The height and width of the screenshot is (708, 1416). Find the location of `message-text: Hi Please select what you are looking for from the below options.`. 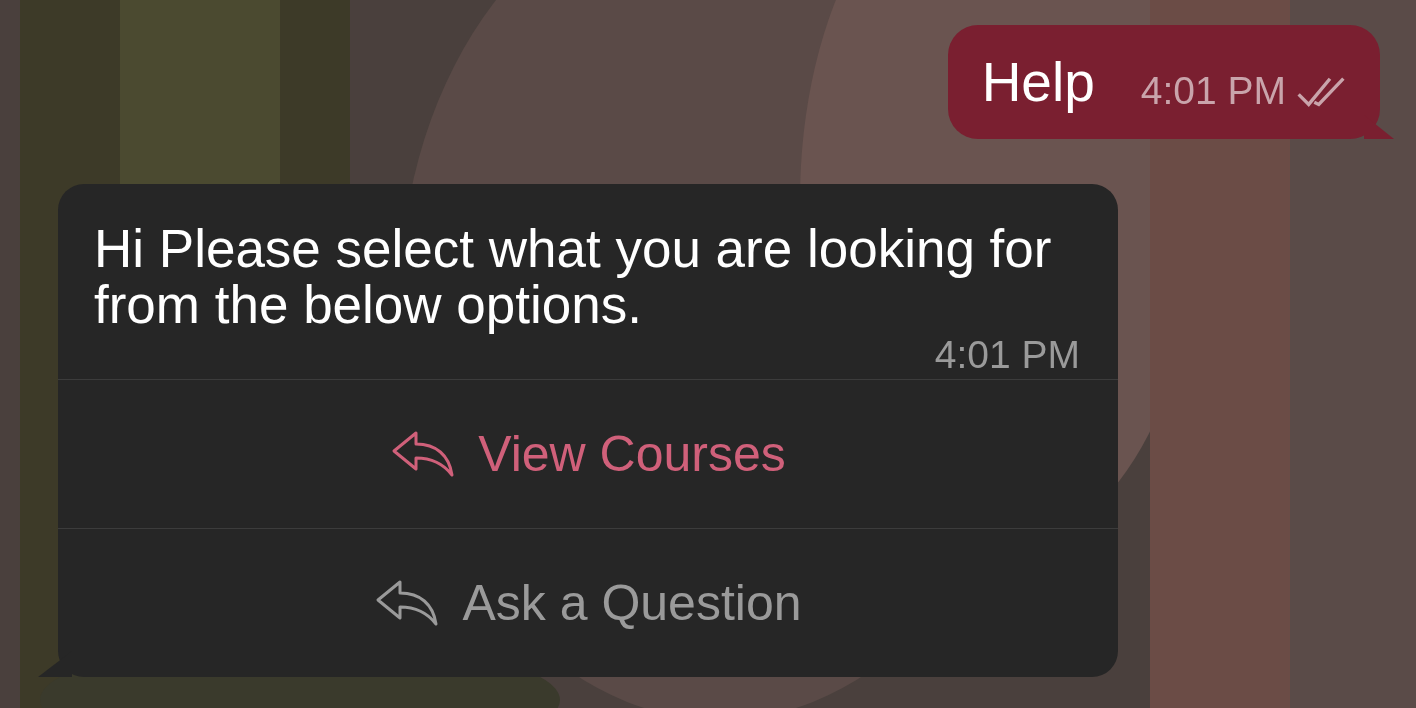

message-text: Hi Please select what you are looking for from the below options. is located at coordinates (573, 277).